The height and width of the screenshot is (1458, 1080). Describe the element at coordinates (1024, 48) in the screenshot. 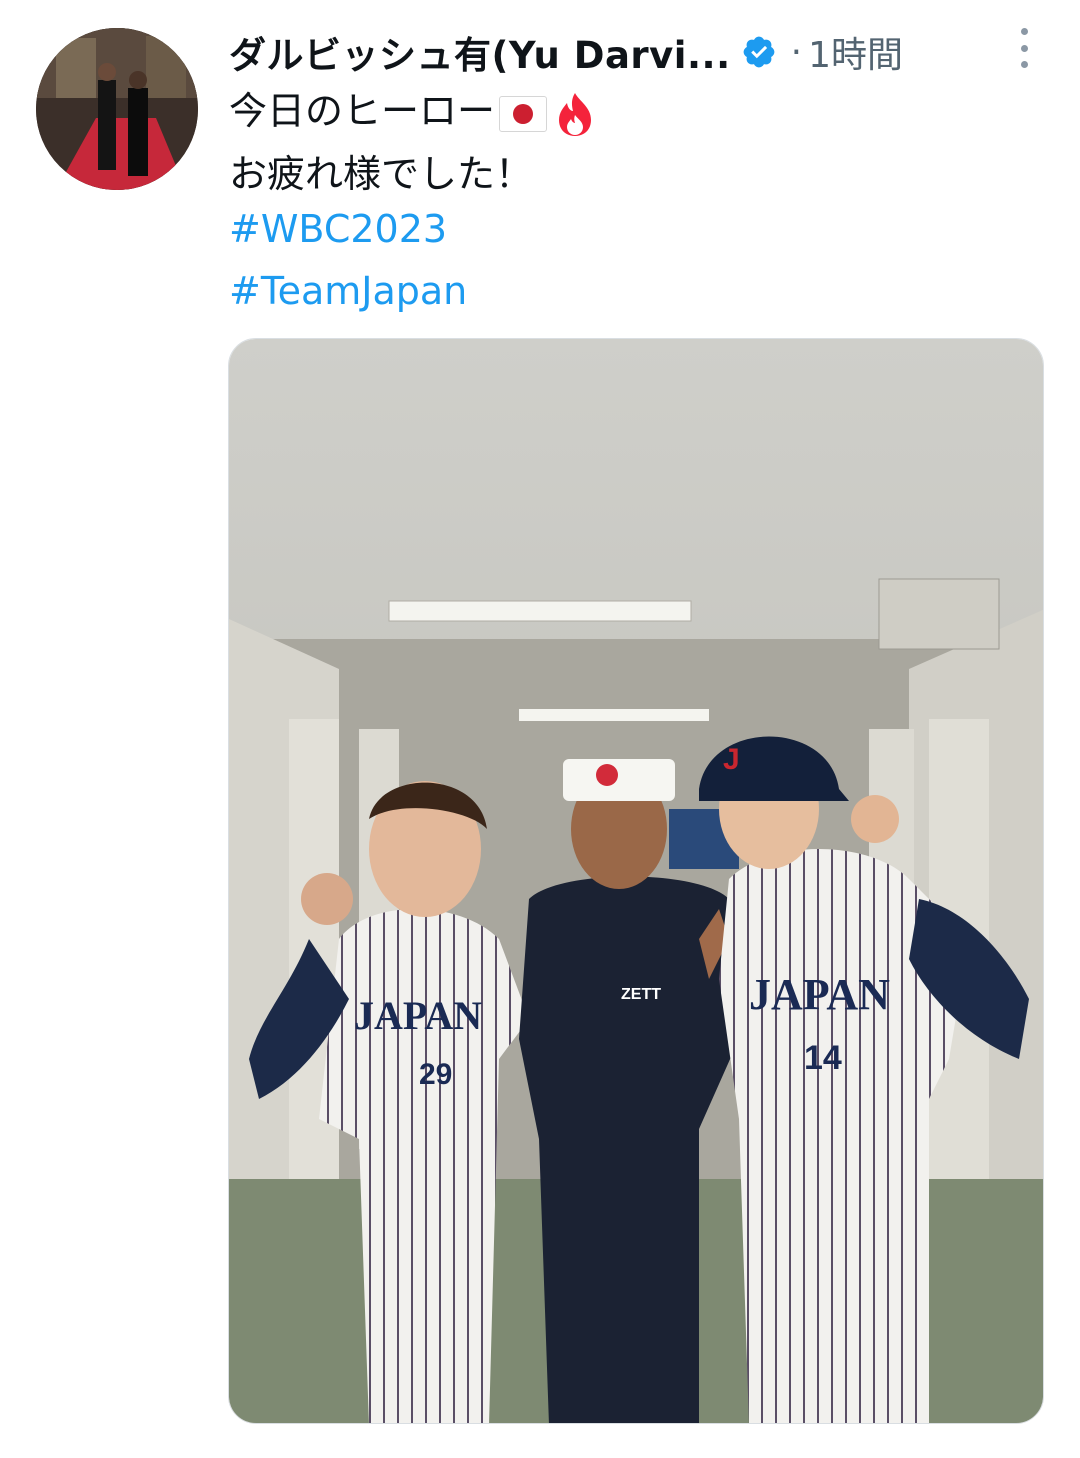

I see `more-options-icon` at that location.